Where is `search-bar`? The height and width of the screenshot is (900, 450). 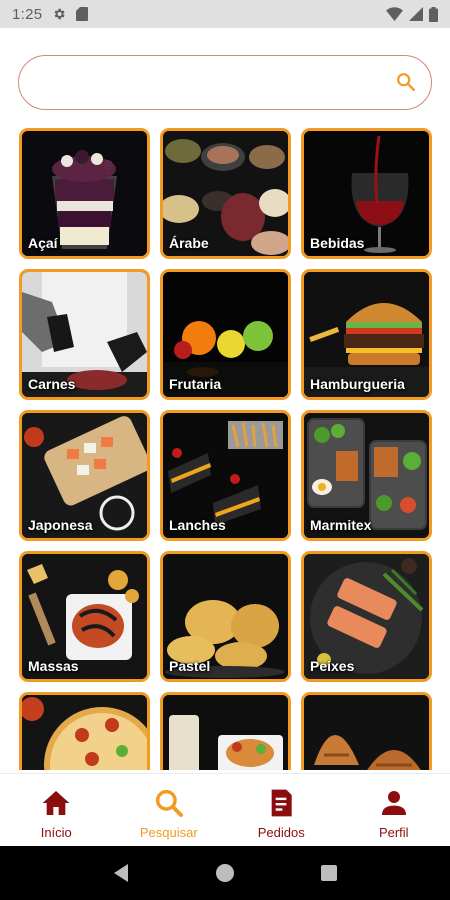
search-bar is located at coordinates (225, 82).